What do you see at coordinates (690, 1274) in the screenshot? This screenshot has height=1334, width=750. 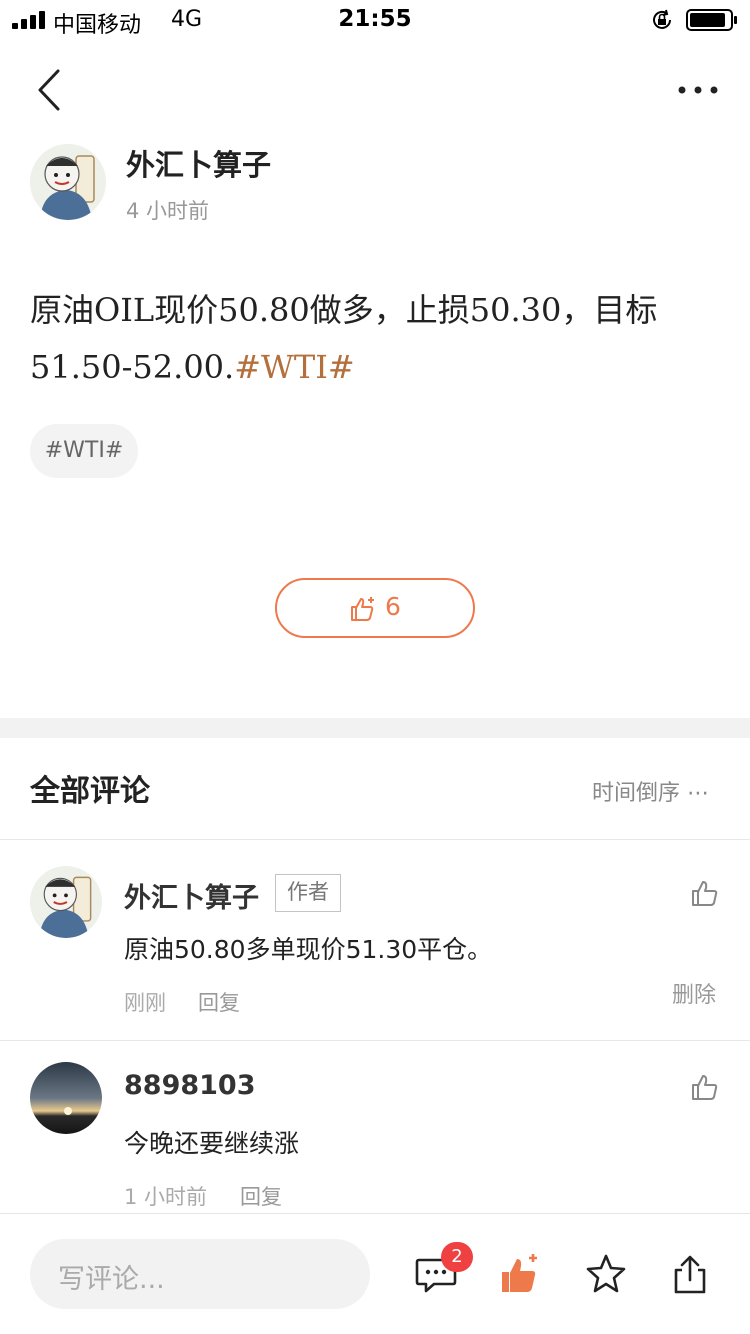 I see `share-icon` at bounding box center [690, 1274].